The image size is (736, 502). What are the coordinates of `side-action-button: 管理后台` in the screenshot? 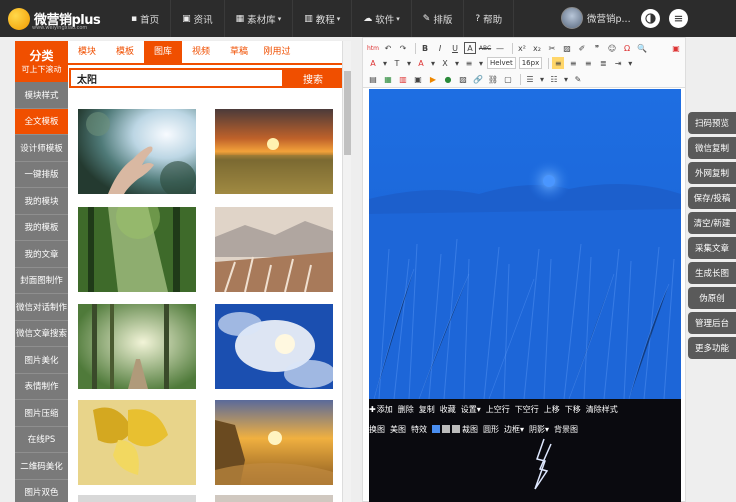 It's located at (712, 323).